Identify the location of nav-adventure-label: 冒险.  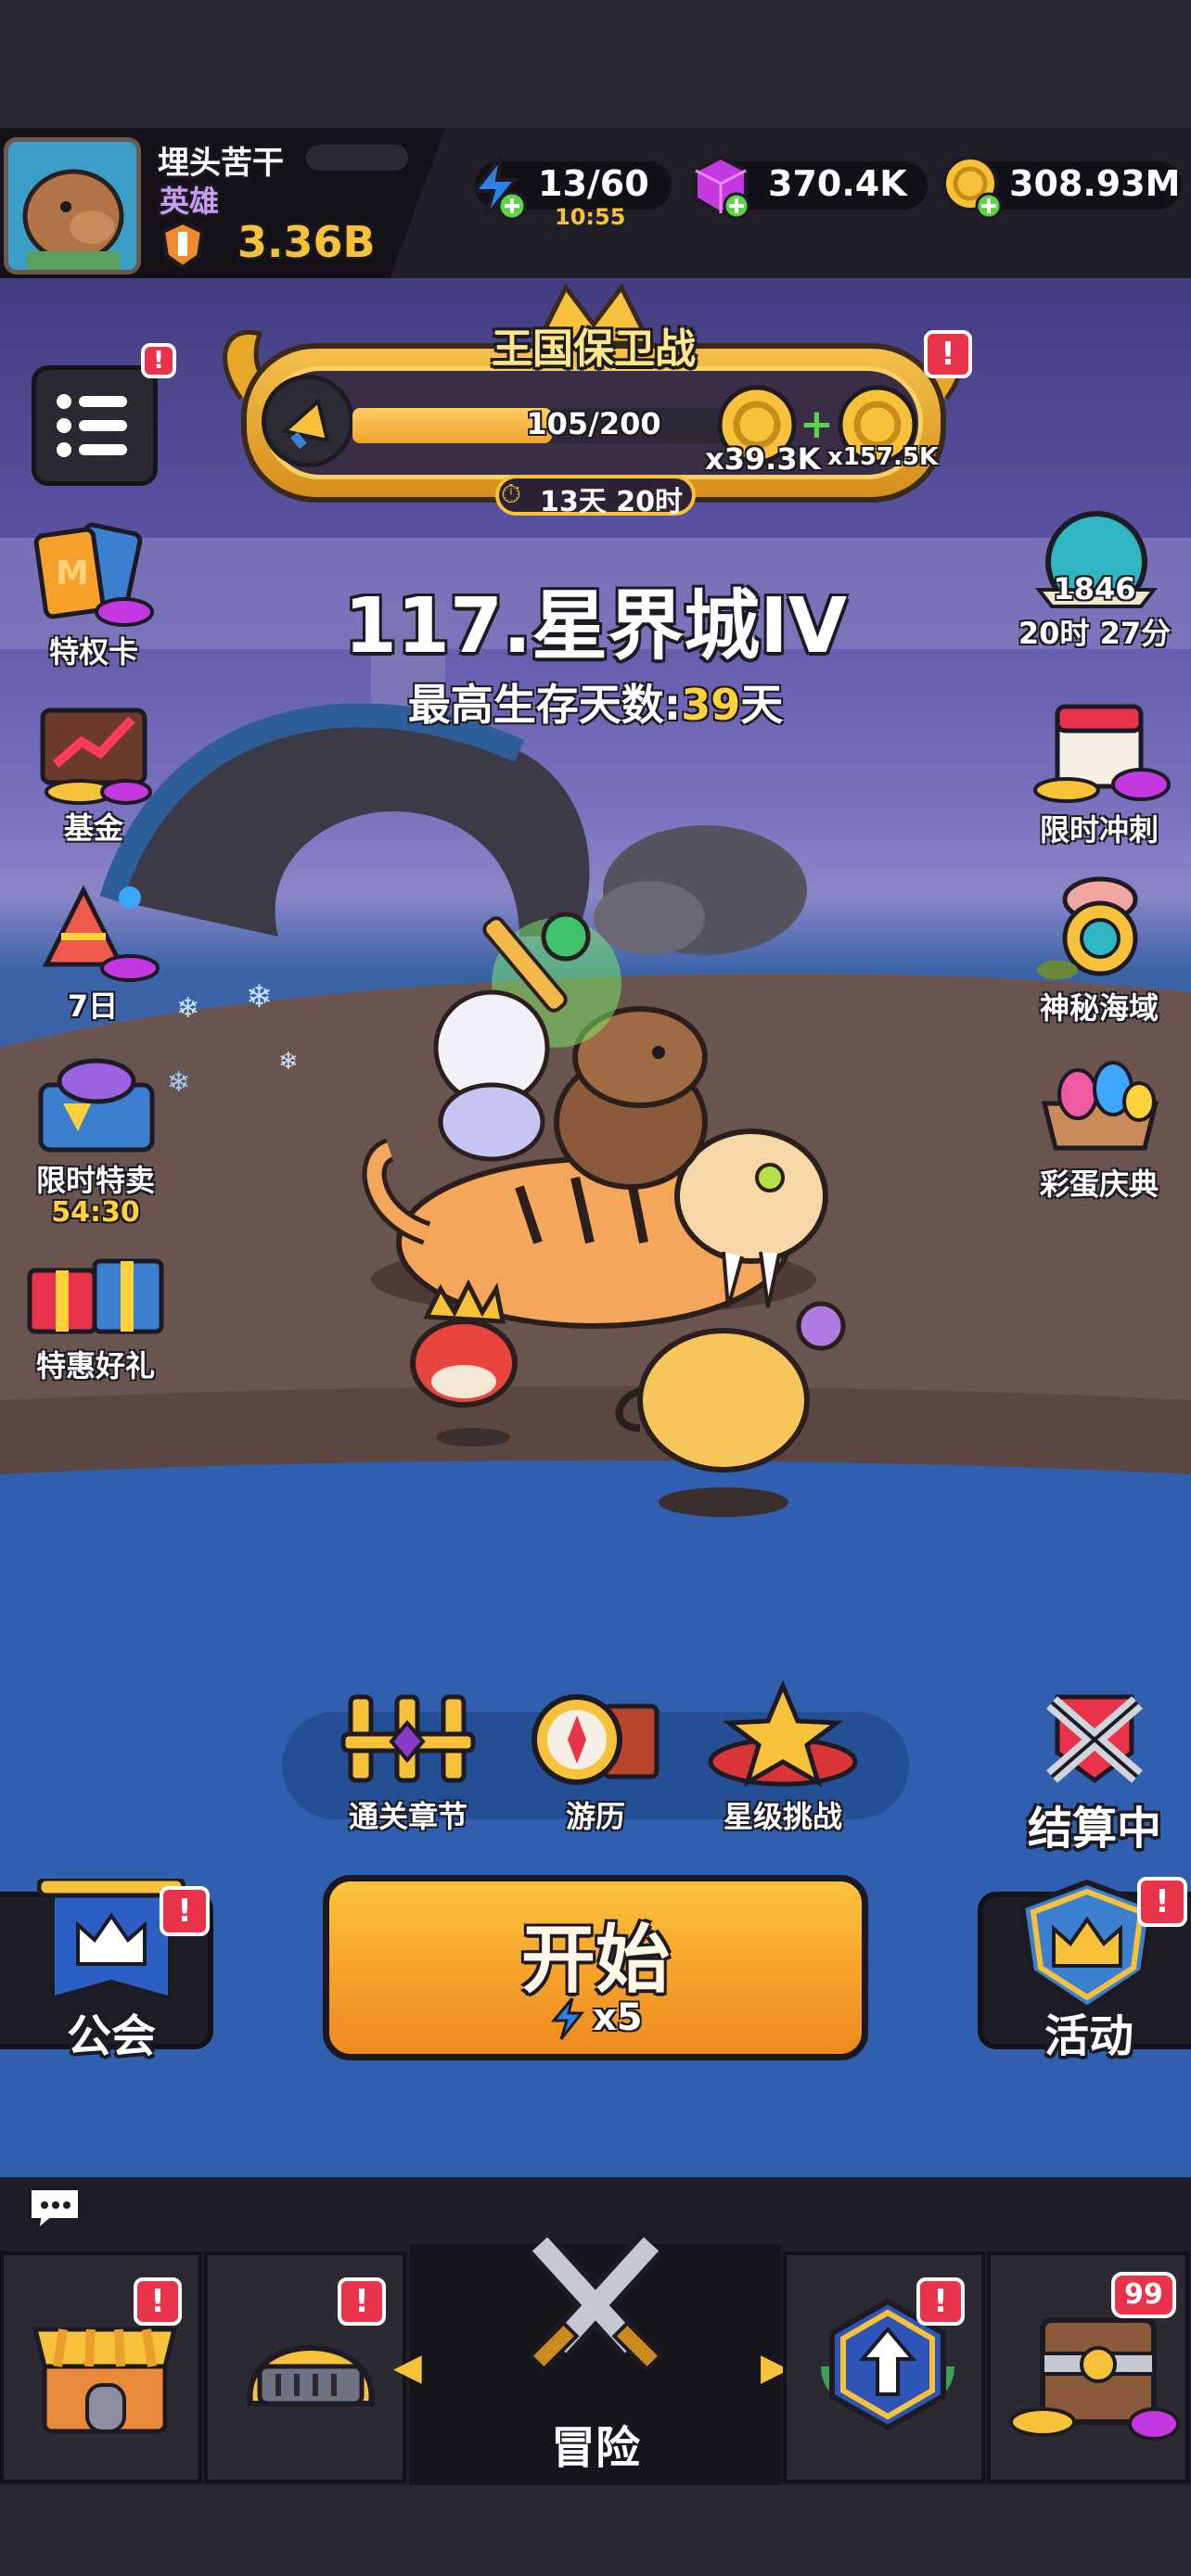
(595, 2448).